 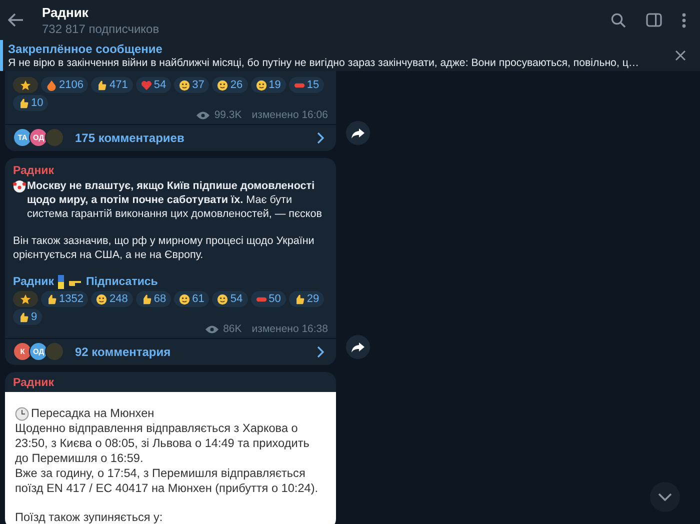 I want to click on back-arrow-icon, so click(x=16, y=20).